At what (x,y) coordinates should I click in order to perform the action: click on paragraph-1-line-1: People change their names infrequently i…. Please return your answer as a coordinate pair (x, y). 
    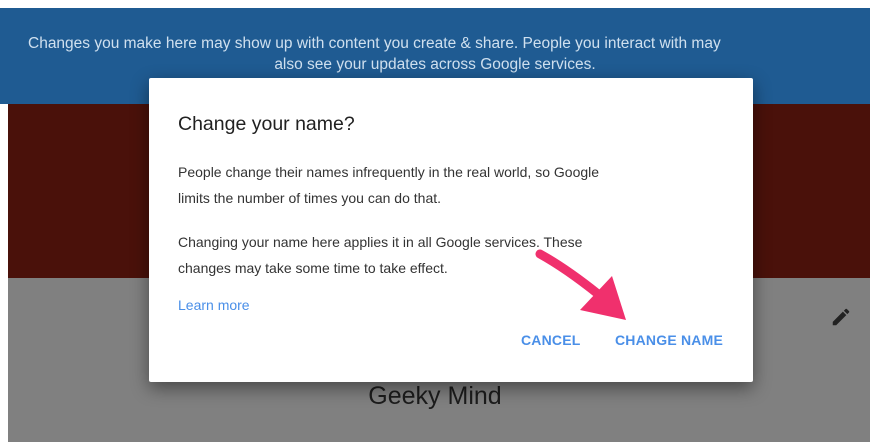
    Looking at the image, I should click on (389, 172).